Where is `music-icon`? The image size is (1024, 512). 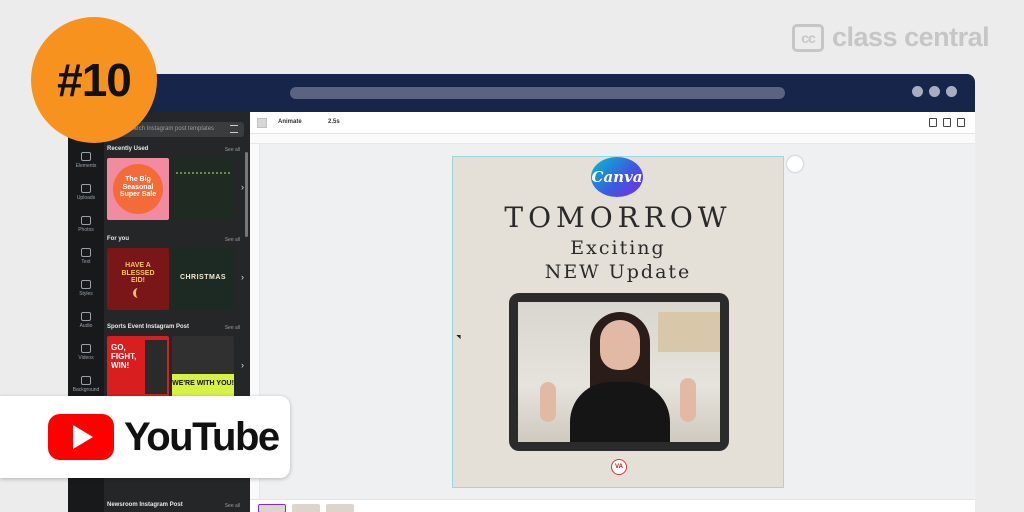
music-icon is located at coordinates (86, 316).